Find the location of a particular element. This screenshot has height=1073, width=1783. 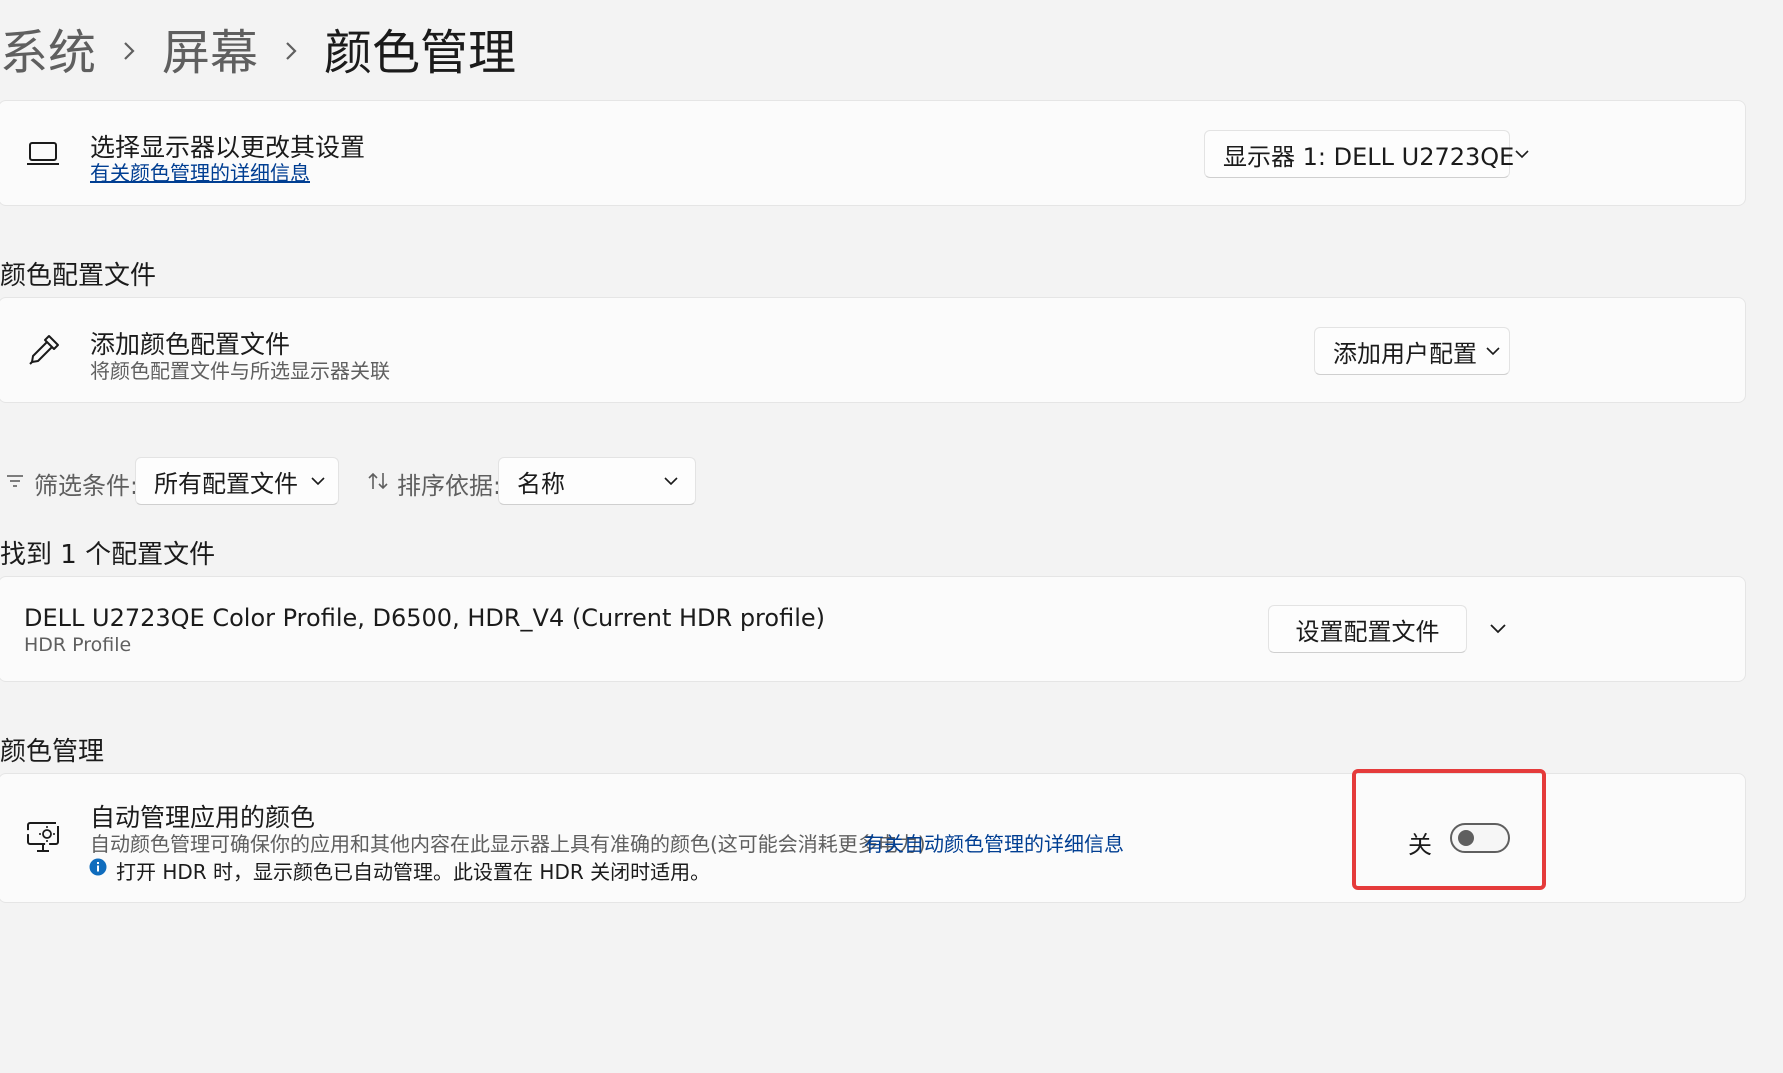

info-icon is located at coordinates (98, 867).